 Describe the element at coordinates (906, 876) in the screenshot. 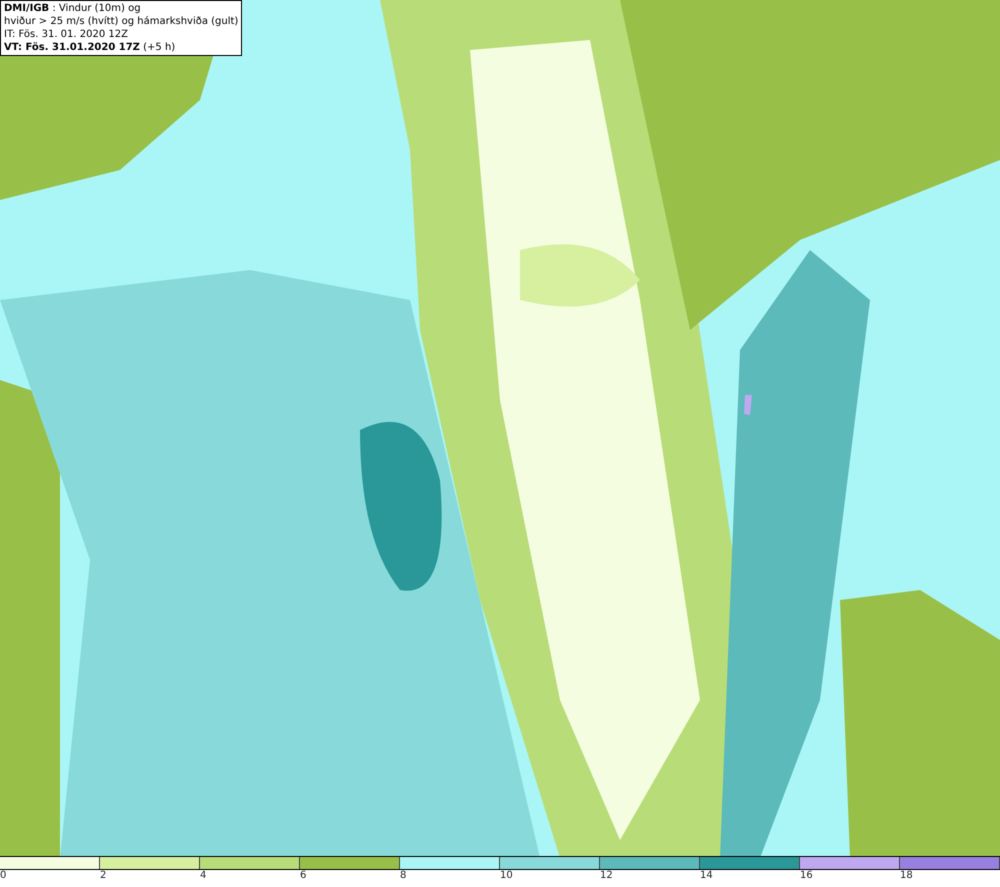

I see `legend-label: 18` at that location.